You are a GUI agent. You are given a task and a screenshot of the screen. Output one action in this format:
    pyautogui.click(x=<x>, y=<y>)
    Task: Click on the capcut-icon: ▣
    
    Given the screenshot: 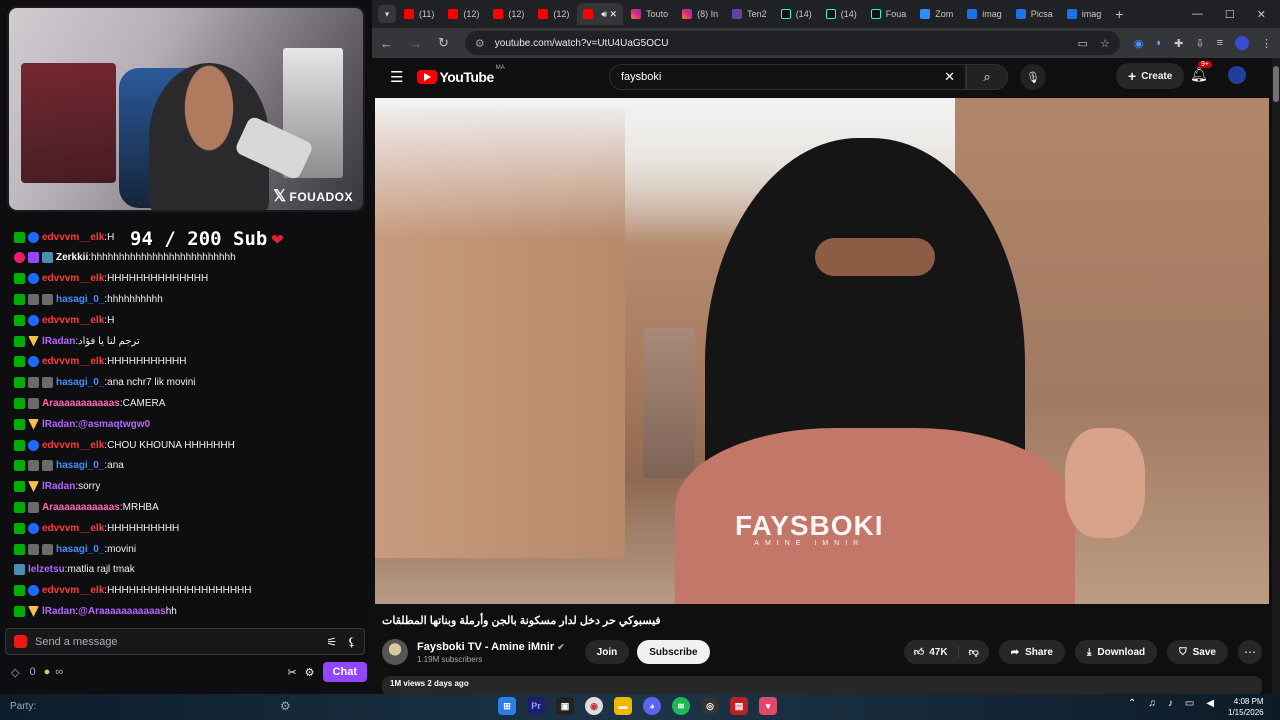 What is the action you would take?
    pyautogui.click(x=565, y=706)
    